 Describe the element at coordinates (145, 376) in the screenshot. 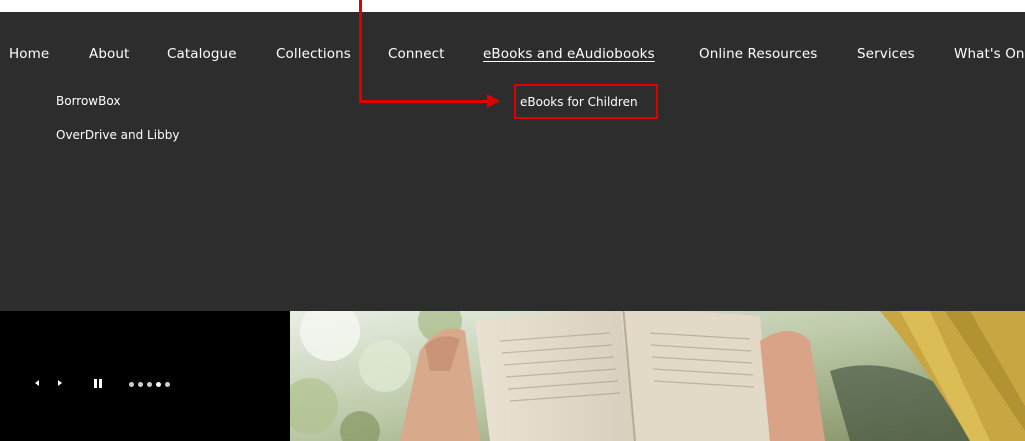

I see `slider-controls` at that location.